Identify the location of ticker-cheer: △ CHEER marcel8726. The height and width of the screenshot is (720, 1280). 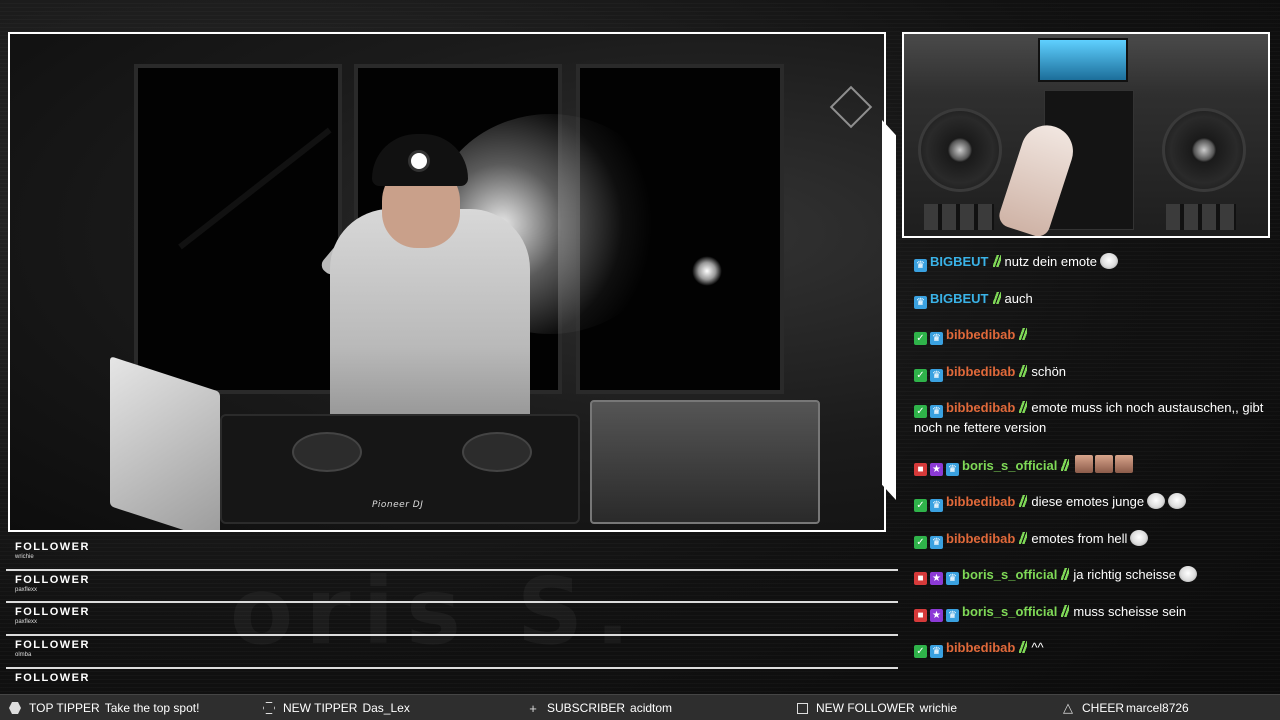
(1125, 707).